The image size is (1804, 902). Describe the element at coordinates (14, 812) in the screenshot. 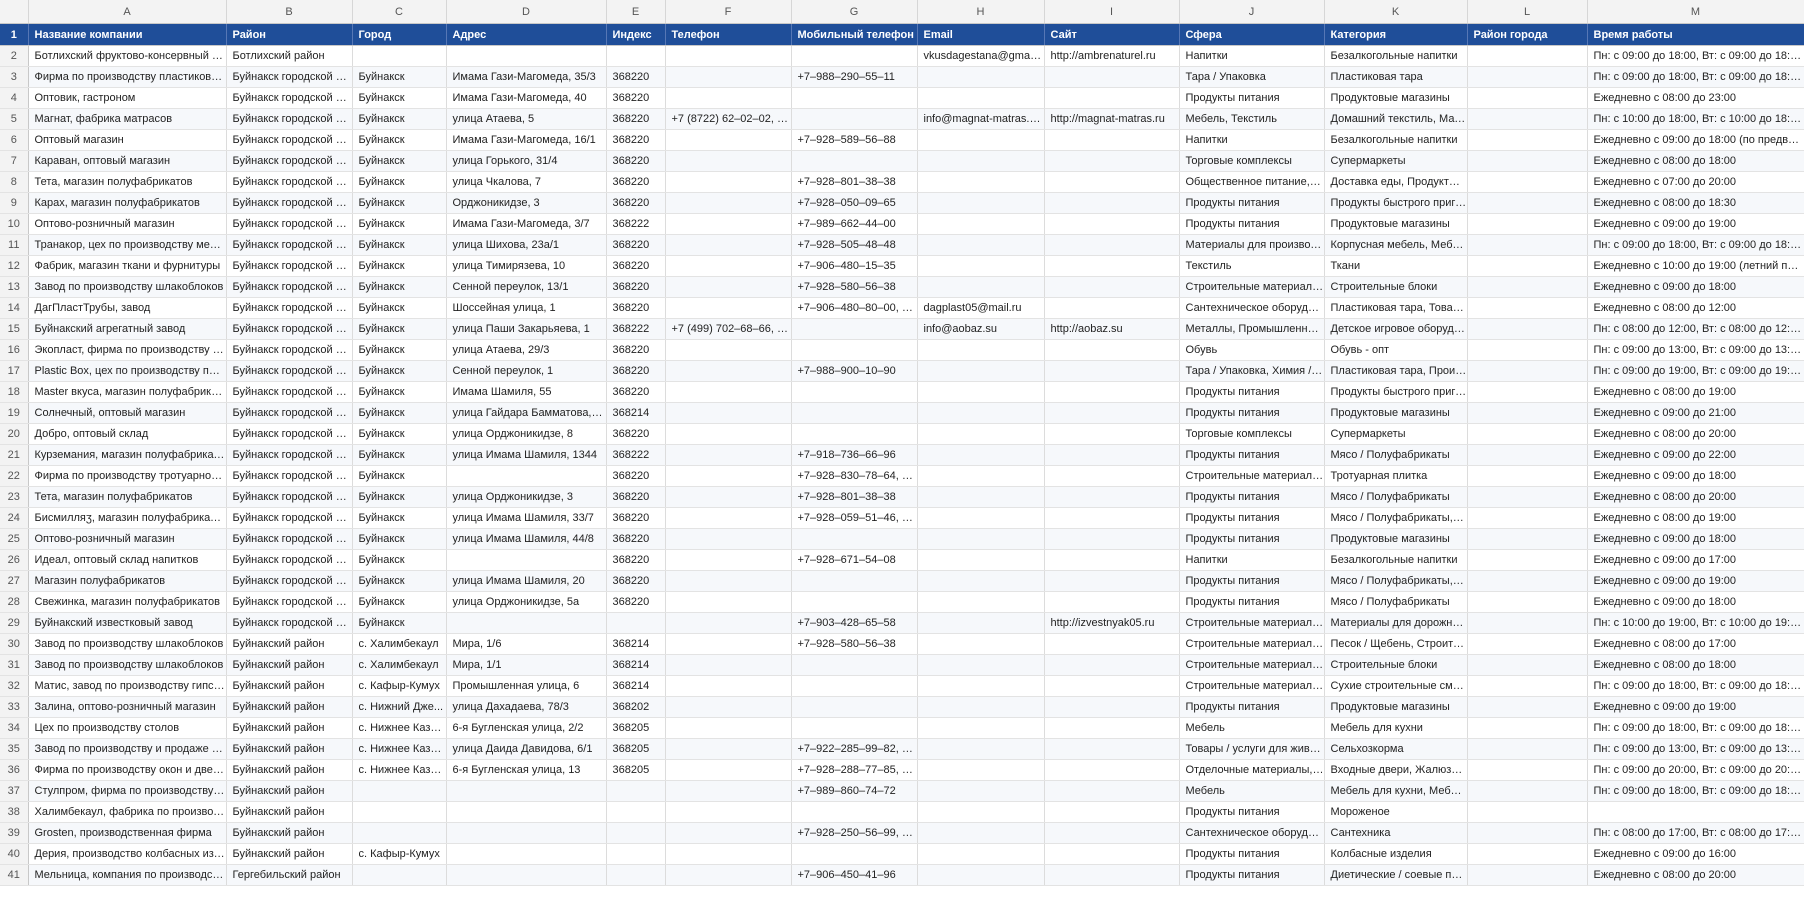

I see `row-number: 38` at that location.